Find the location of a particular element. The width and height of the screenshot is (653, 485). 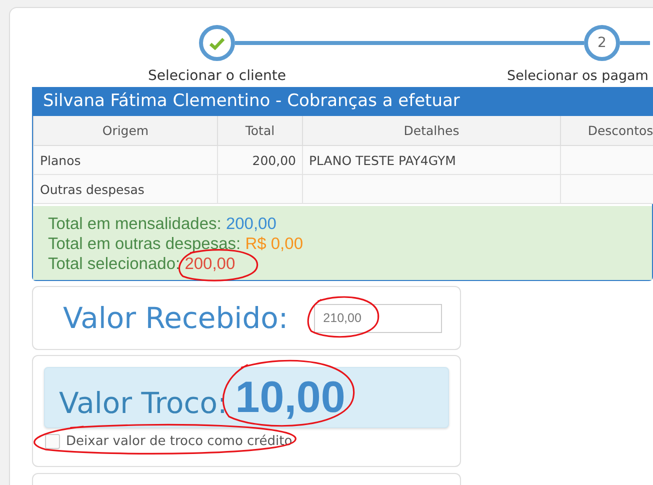

summary-value: R$ 0,00 is located at coordinates (274, 244).